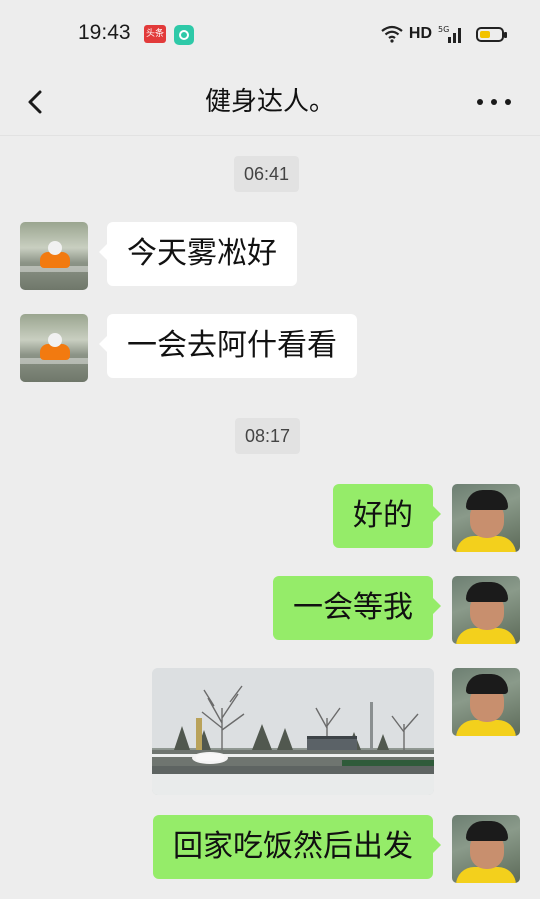 The image size is (540, 899). What do you see at coordinates (268, 436) in the screenshot?
I see `message-timestamp: 08:17` at bounding box center [268, 436].